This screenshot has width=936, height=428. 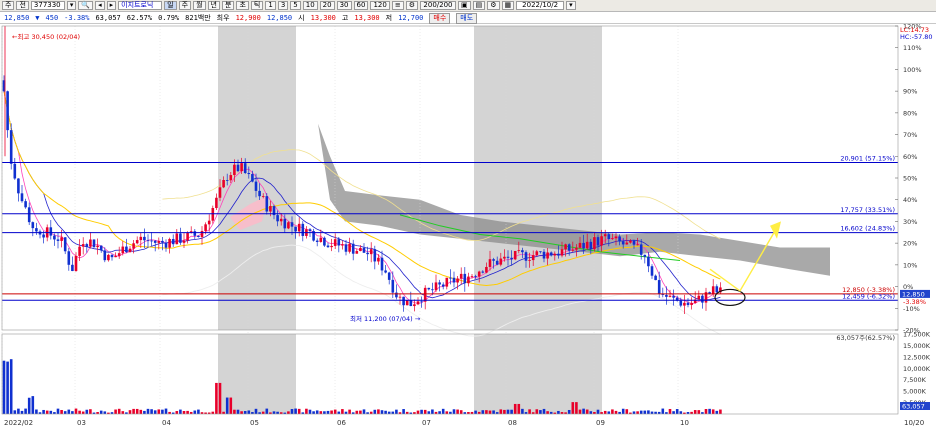 I want to click on volume-axis-label: 10,000K, so click(x=917, y=369).